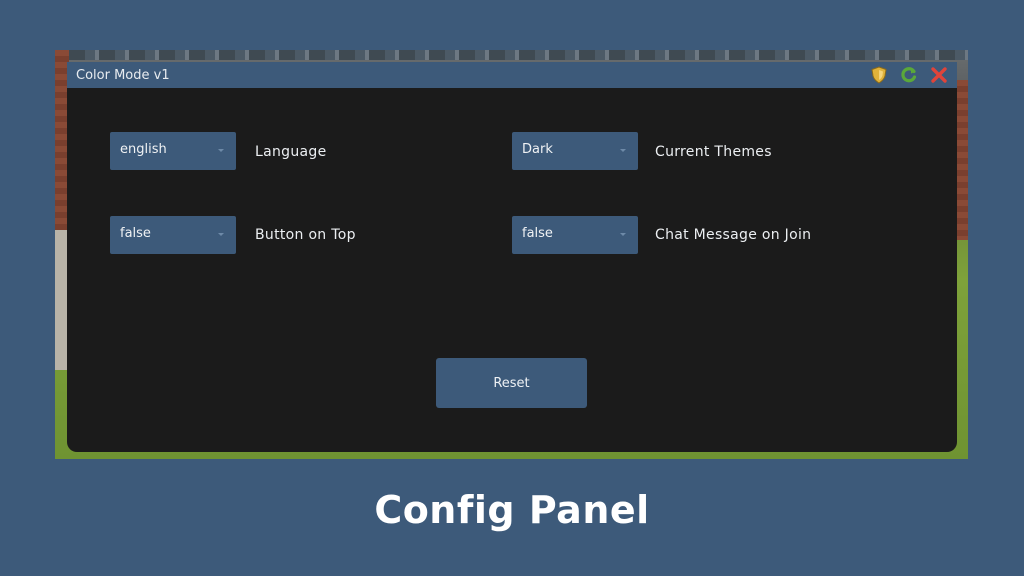 The image size is (1024, 576). I want to click on theme-select-value: Dark, so click(537, 149).